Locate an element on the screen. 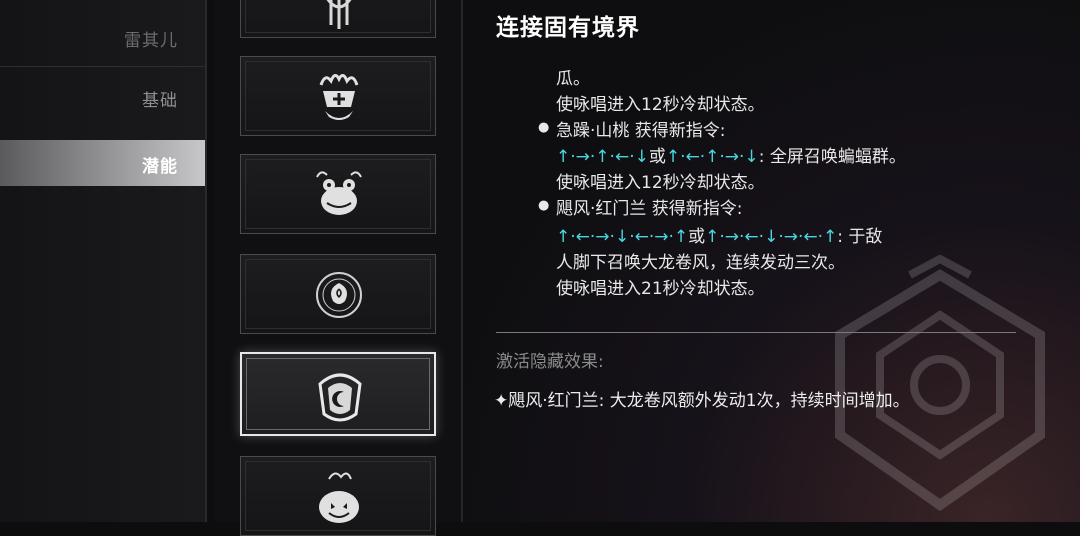 The image size is (1080, 536). hidden-effect-heading: 激活隐藏效果: is located at coordinates (550, 362).